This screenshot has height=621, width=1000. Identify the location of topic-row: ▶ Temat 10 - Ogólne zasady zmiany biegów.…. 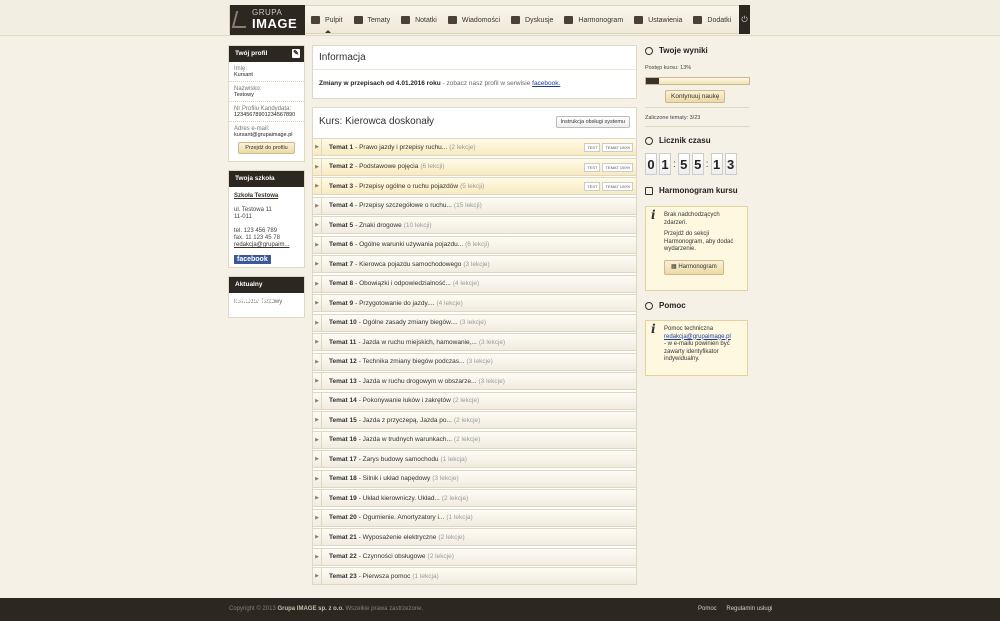
(474, 322).